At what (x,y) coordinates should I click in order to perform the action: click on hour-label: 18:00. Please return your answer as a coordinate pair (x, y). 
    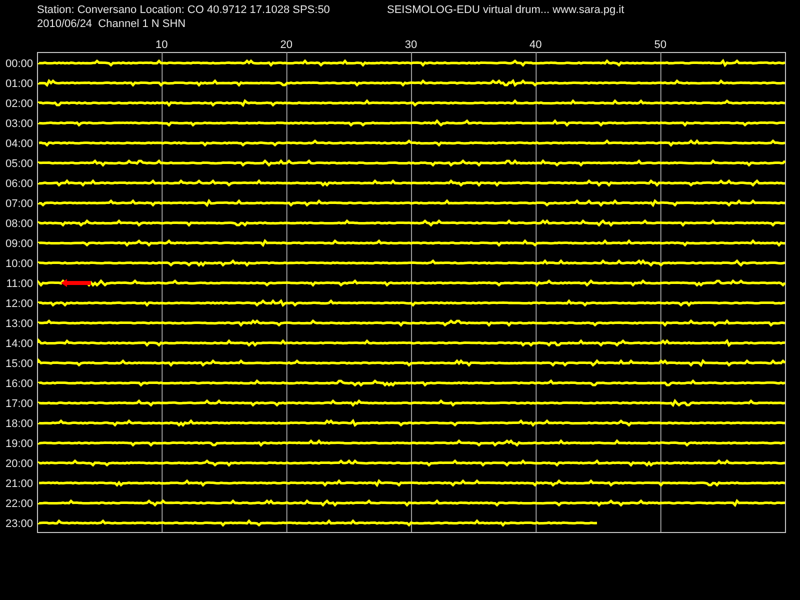
    Looking at the image, I should click on (19, 424).